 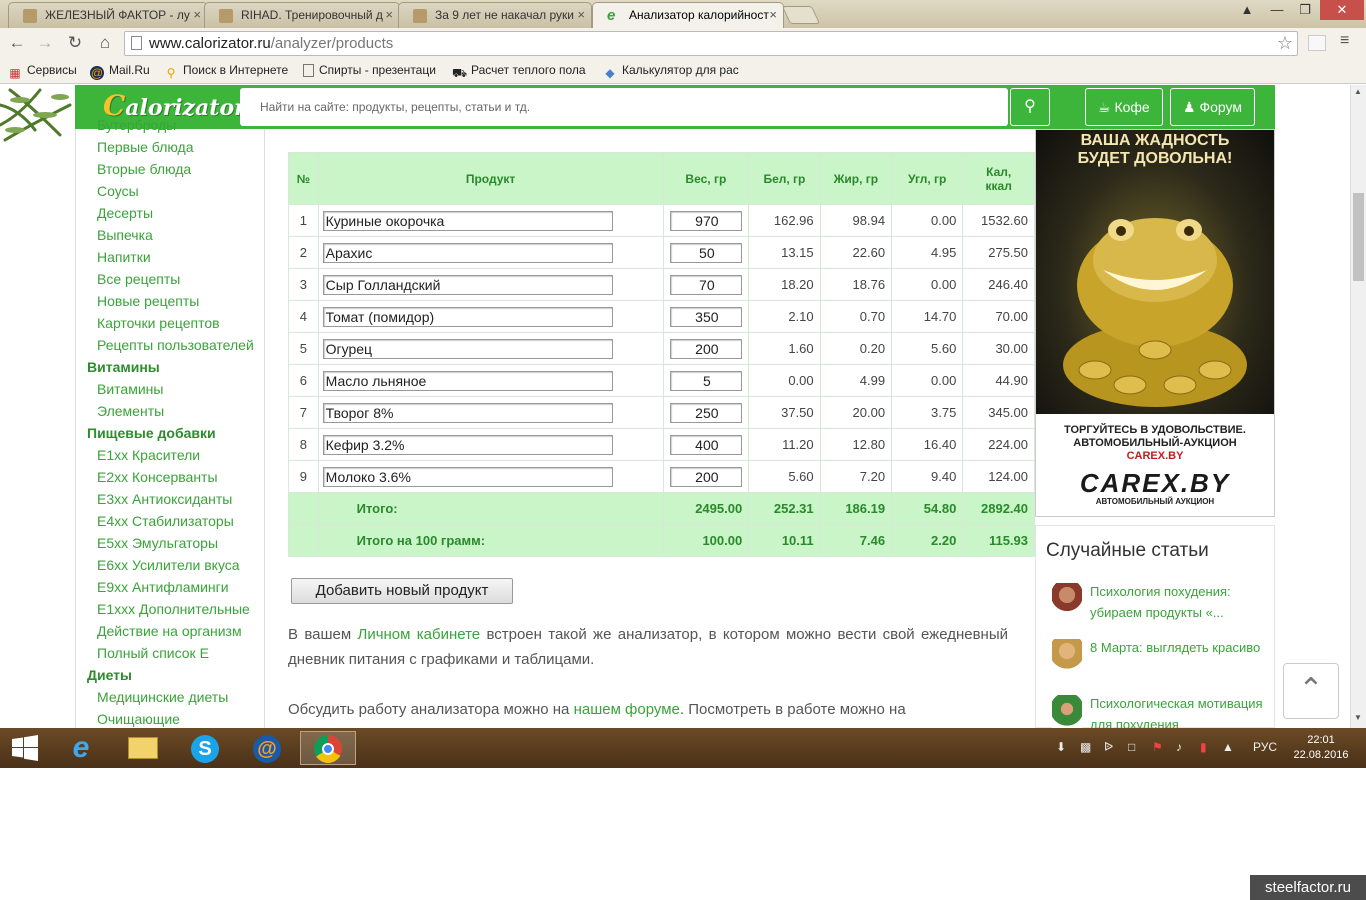 I want to click on bookmark-mailru: @ Mail.Ru, so click(x=120, y=71).